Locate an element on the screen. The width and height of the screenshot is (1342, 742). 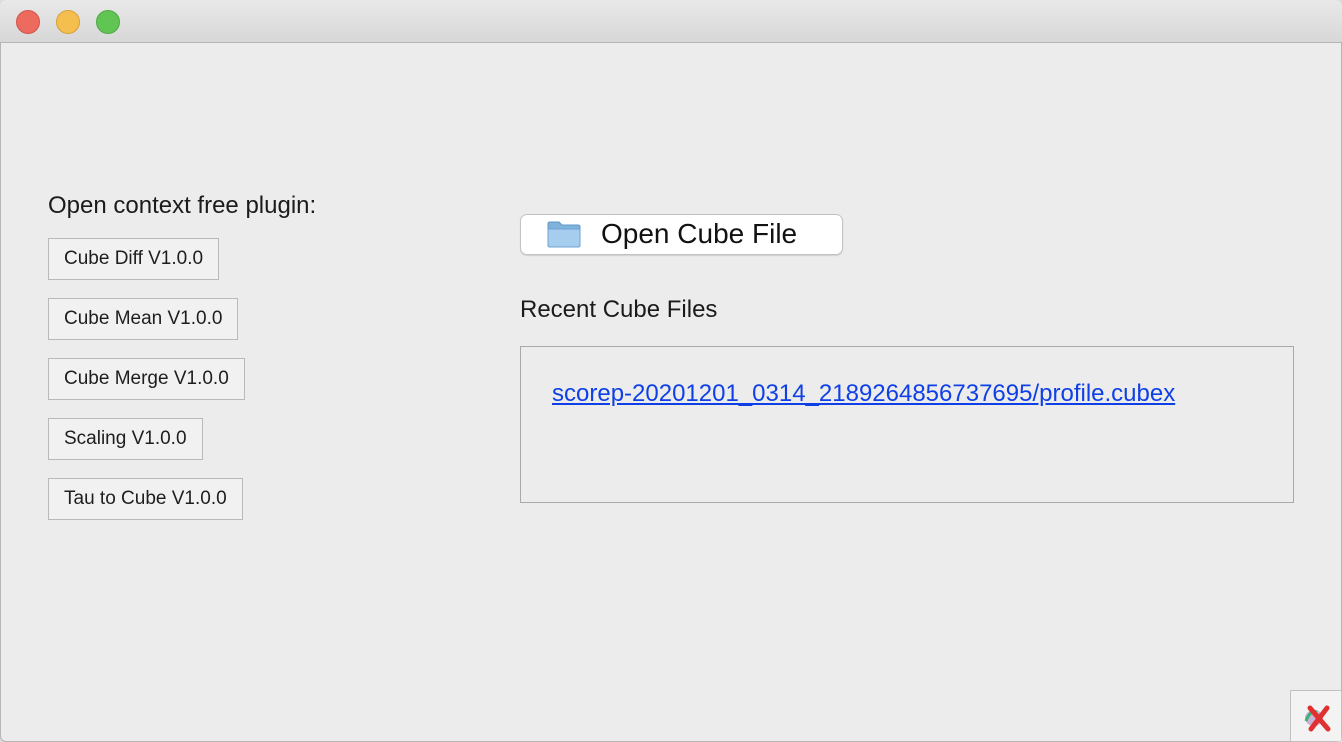
recent-files-heading: Recent Cube Files is located at coordinates (619, 309).